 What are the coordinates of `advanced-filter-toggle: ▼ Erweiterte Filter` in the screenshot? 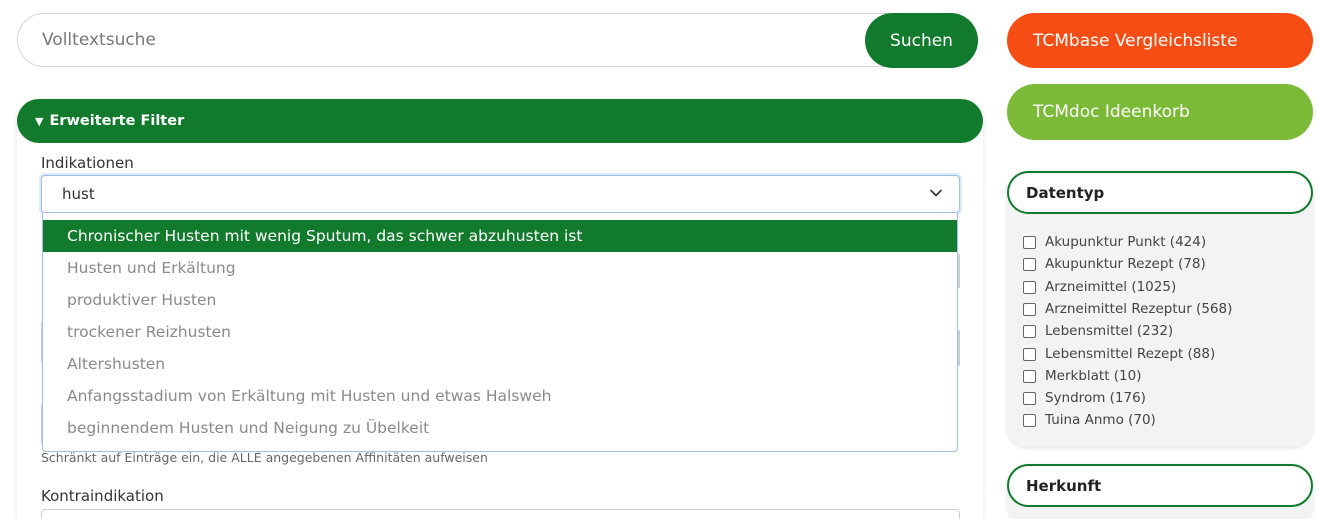 It's located at (500, 121).